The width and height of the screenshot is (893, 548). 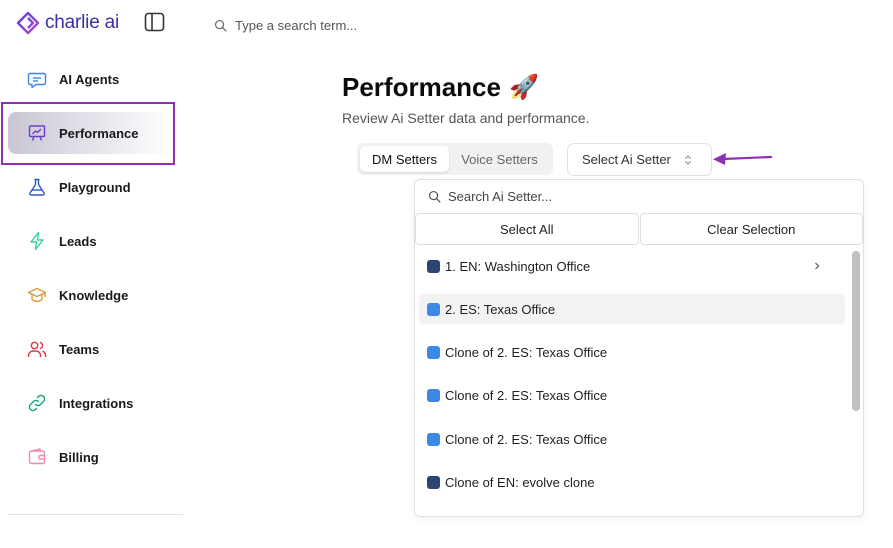 I want to click on setter-type-tabs: DM Setters Voice Setters, so click(x=455, y=159).